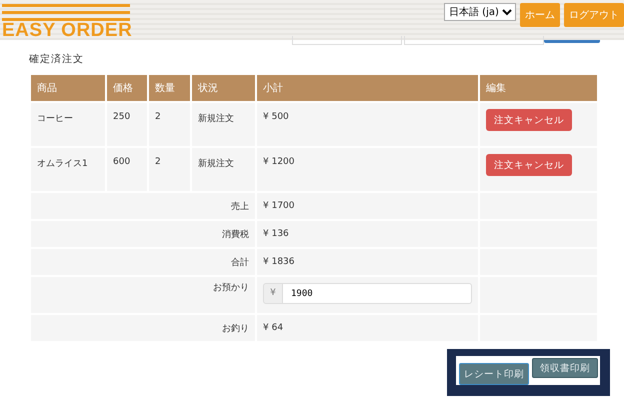 This screenshot has height=405, width=624. Describe the element at coordinates (143, 234) in the screenshot. I see `summary-label: 消費税` at that location.